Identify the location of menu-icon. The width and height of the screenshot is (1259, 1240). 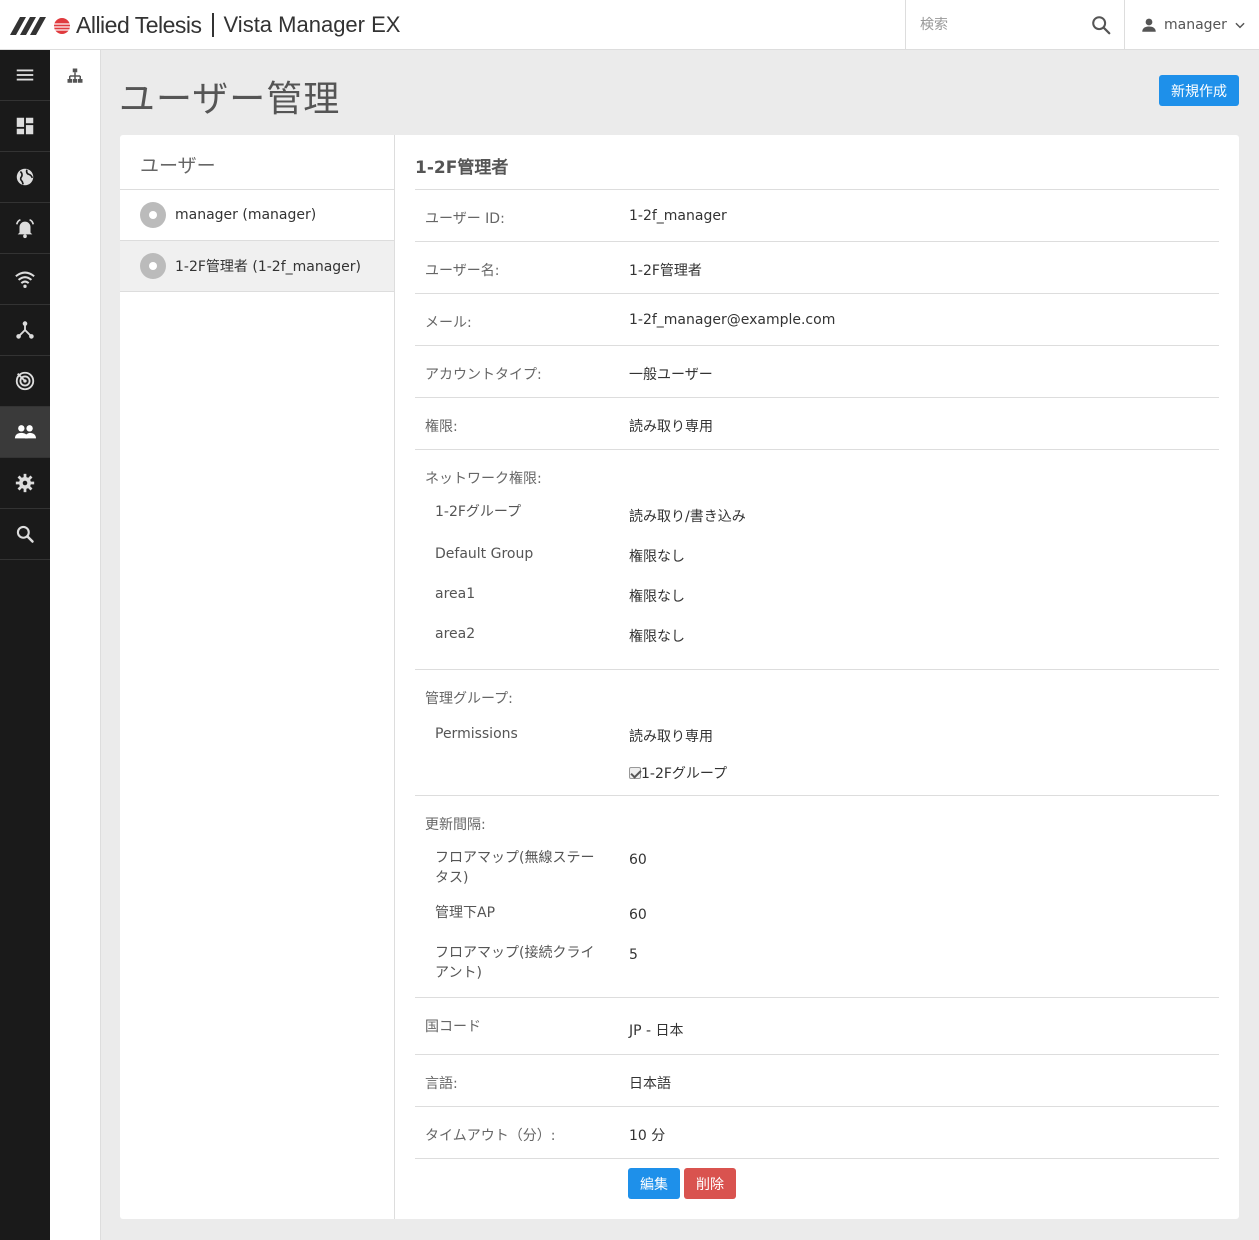
(25, 75).